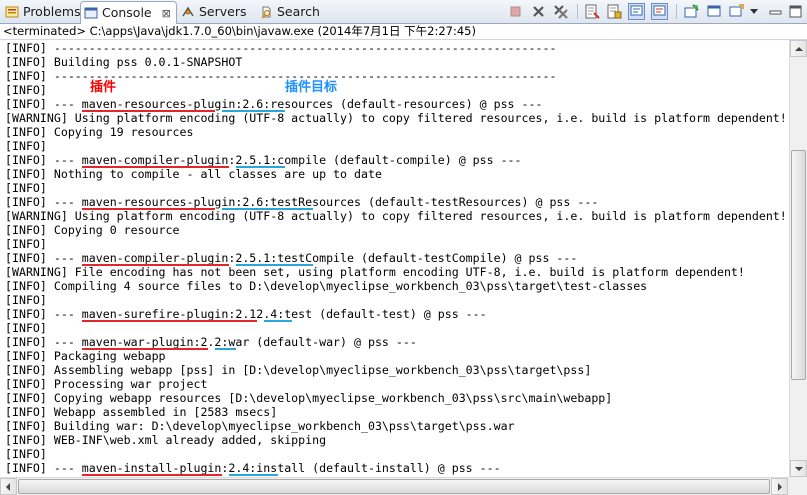 The width and height of the screenshot is (807, 495). What do you see at coordinates (736, 11) in the screenshot?
I see `open-console-icon` at bounding box center [736, 11].